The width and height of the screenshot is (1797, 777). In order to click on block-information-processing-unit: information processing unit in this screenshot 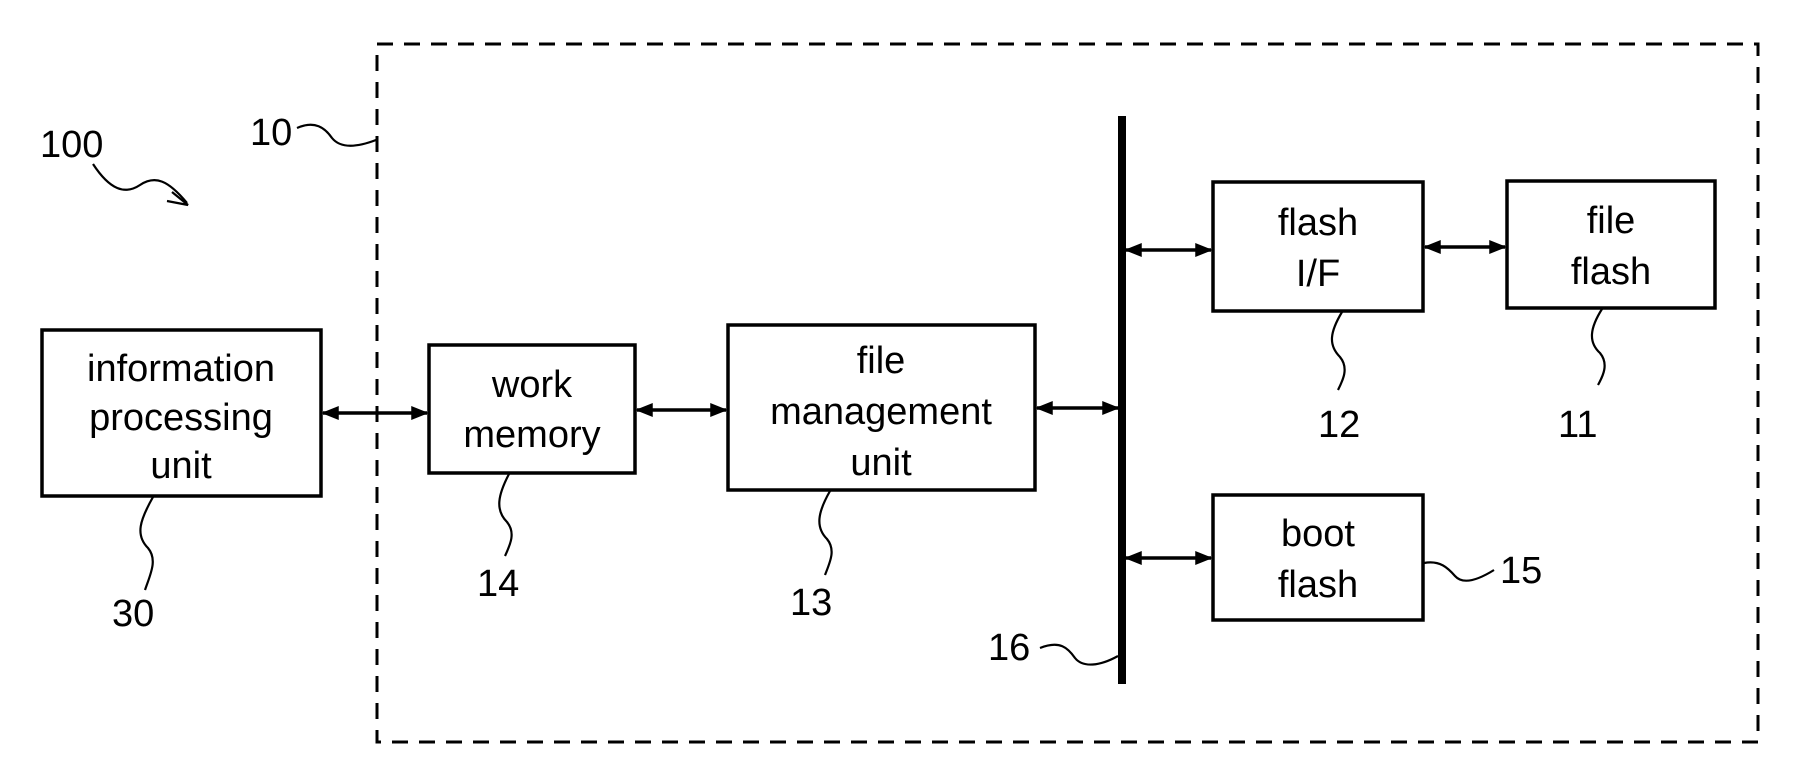, I will do `click(181, 413)`.